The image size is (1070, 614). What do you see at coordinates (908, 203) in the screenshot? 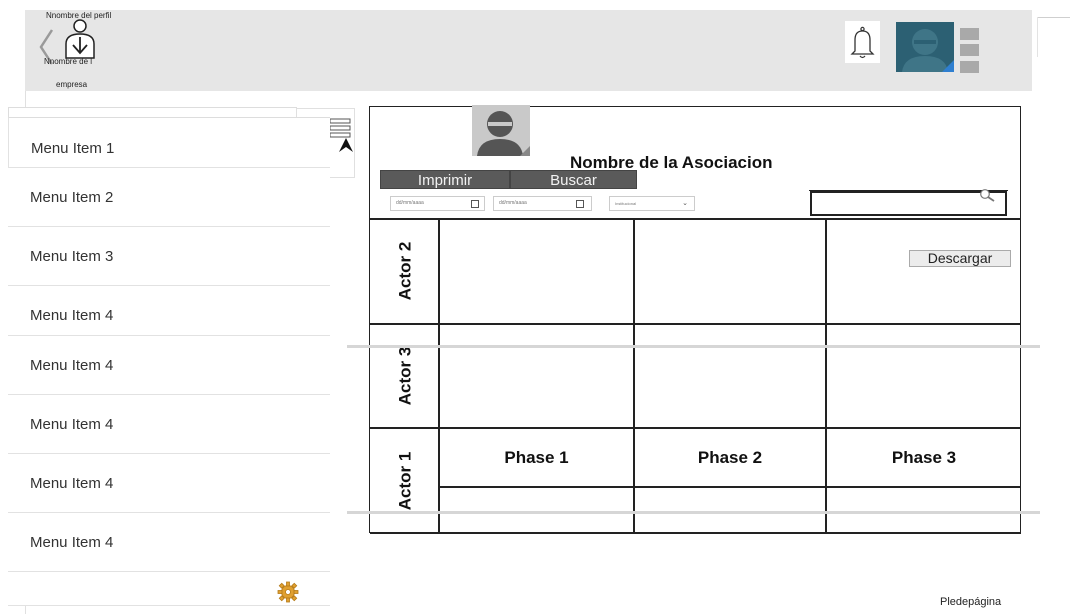
I see `search-input` at bounding box center [908, 203].